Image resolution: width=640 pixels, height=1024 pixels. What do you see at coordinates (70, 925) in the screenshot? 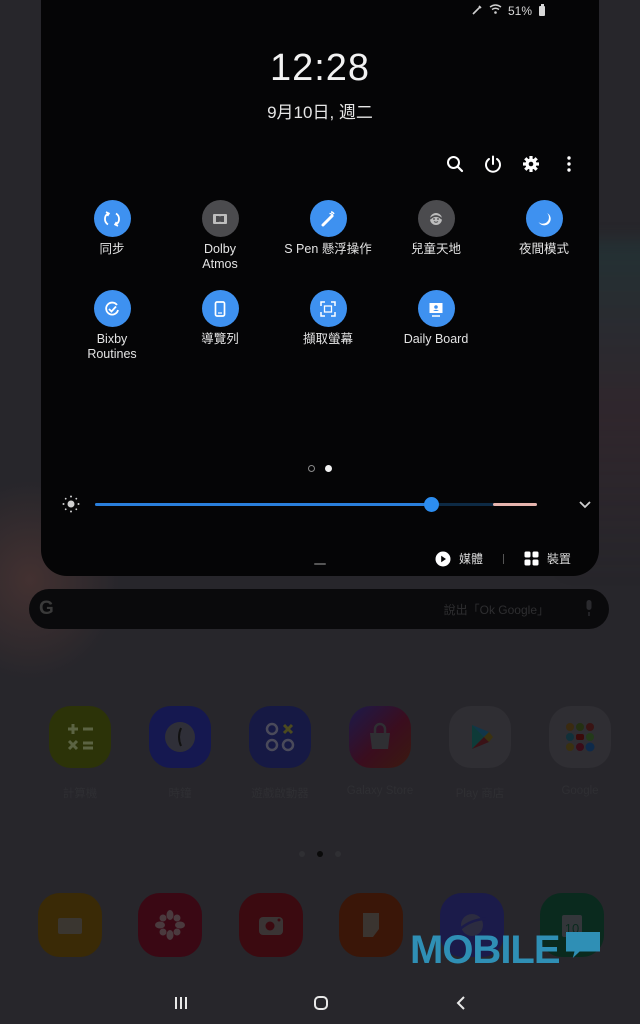
I see `folder-icon` at bounding box center [70, 925].